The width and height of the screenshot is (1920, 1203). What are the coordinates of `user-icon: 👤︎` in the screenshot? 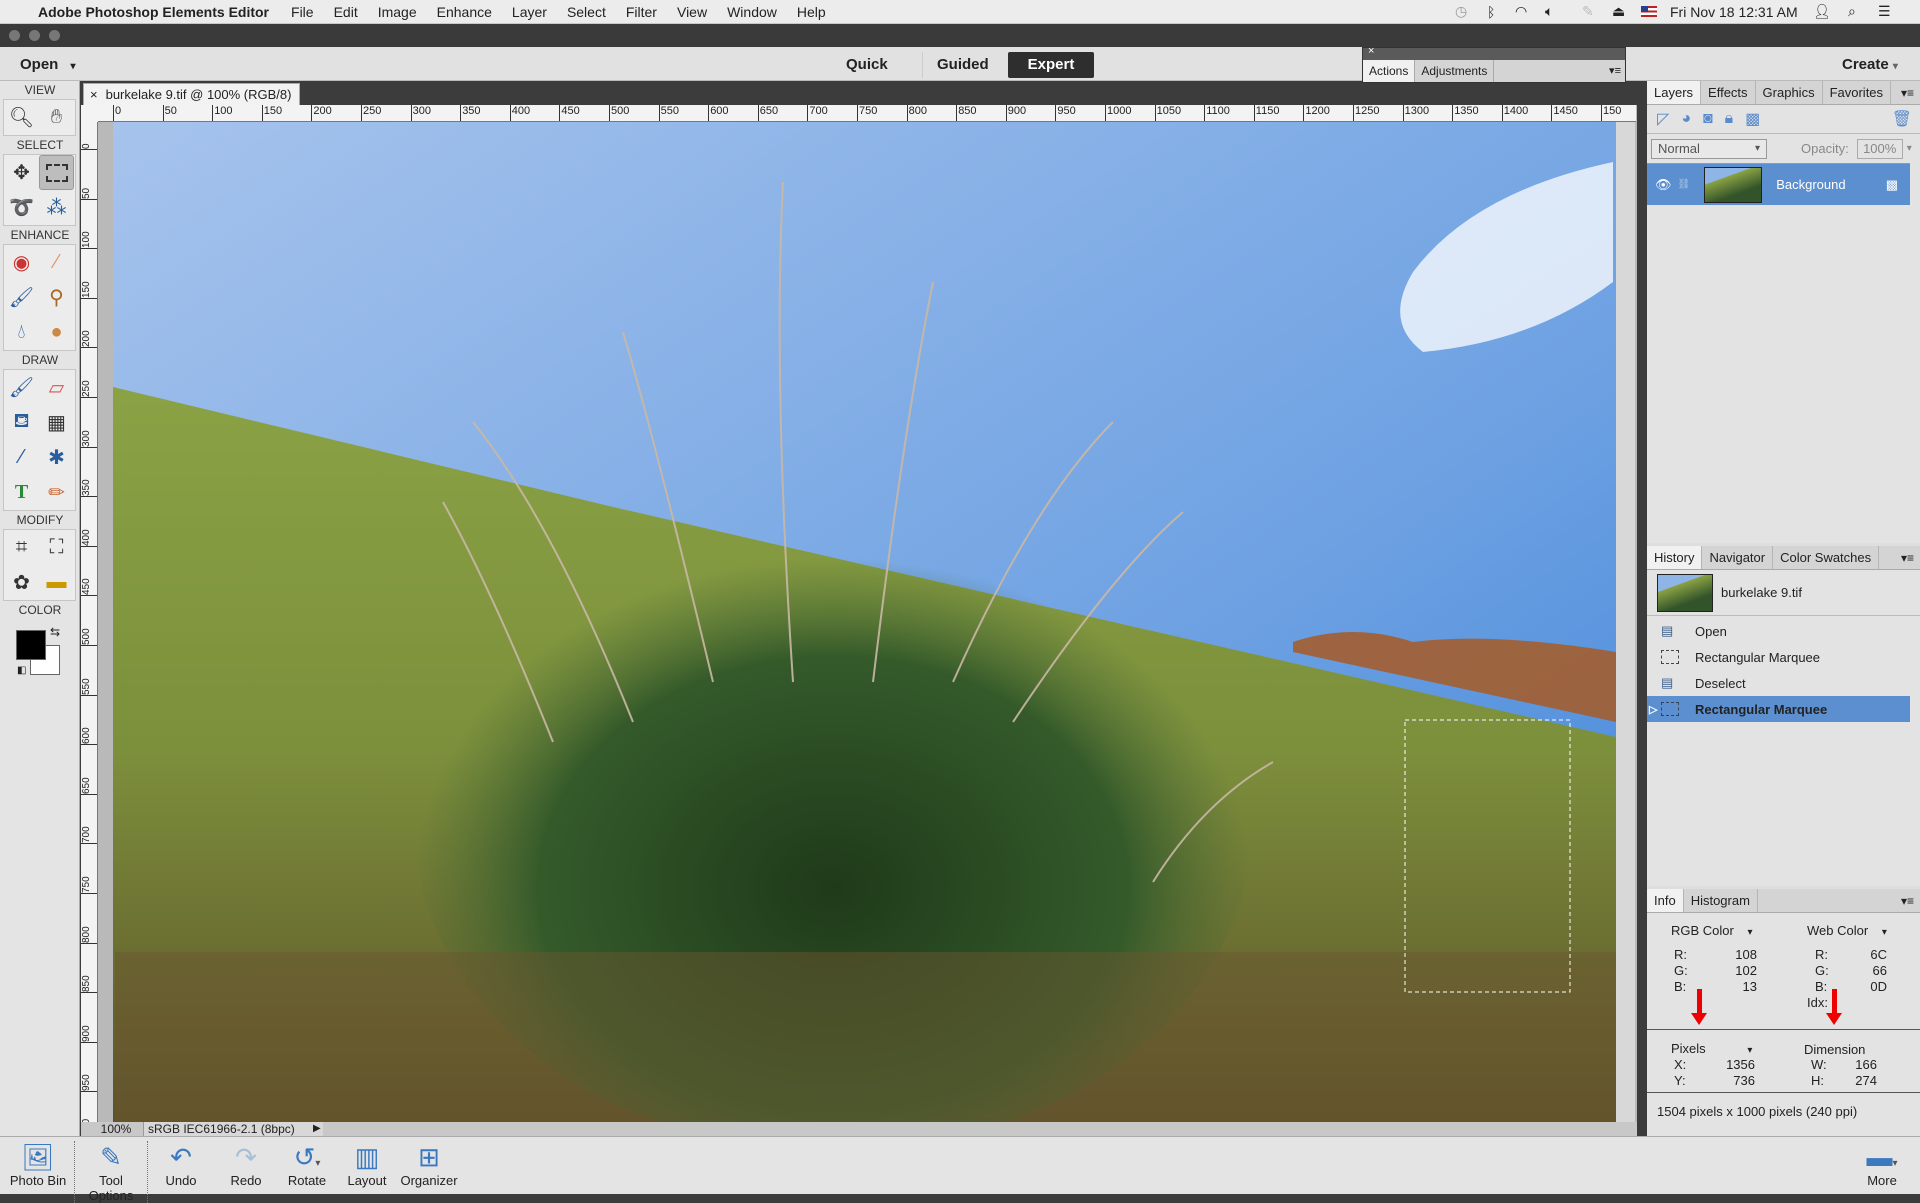 It's located at (1822, 11).